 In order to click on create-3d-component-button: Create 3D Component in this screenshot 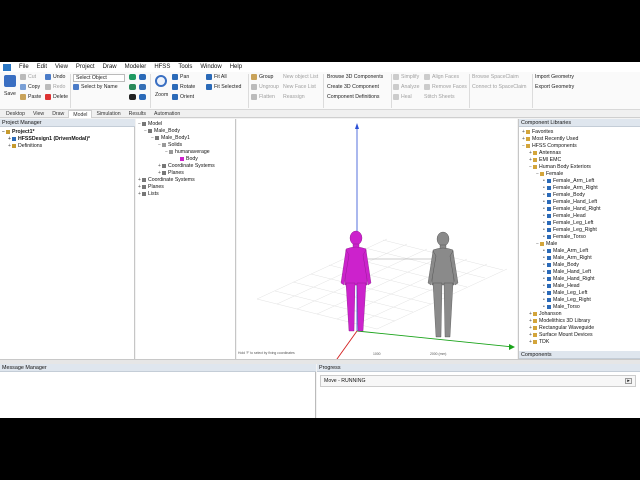, I will do `click(353, 87)`.